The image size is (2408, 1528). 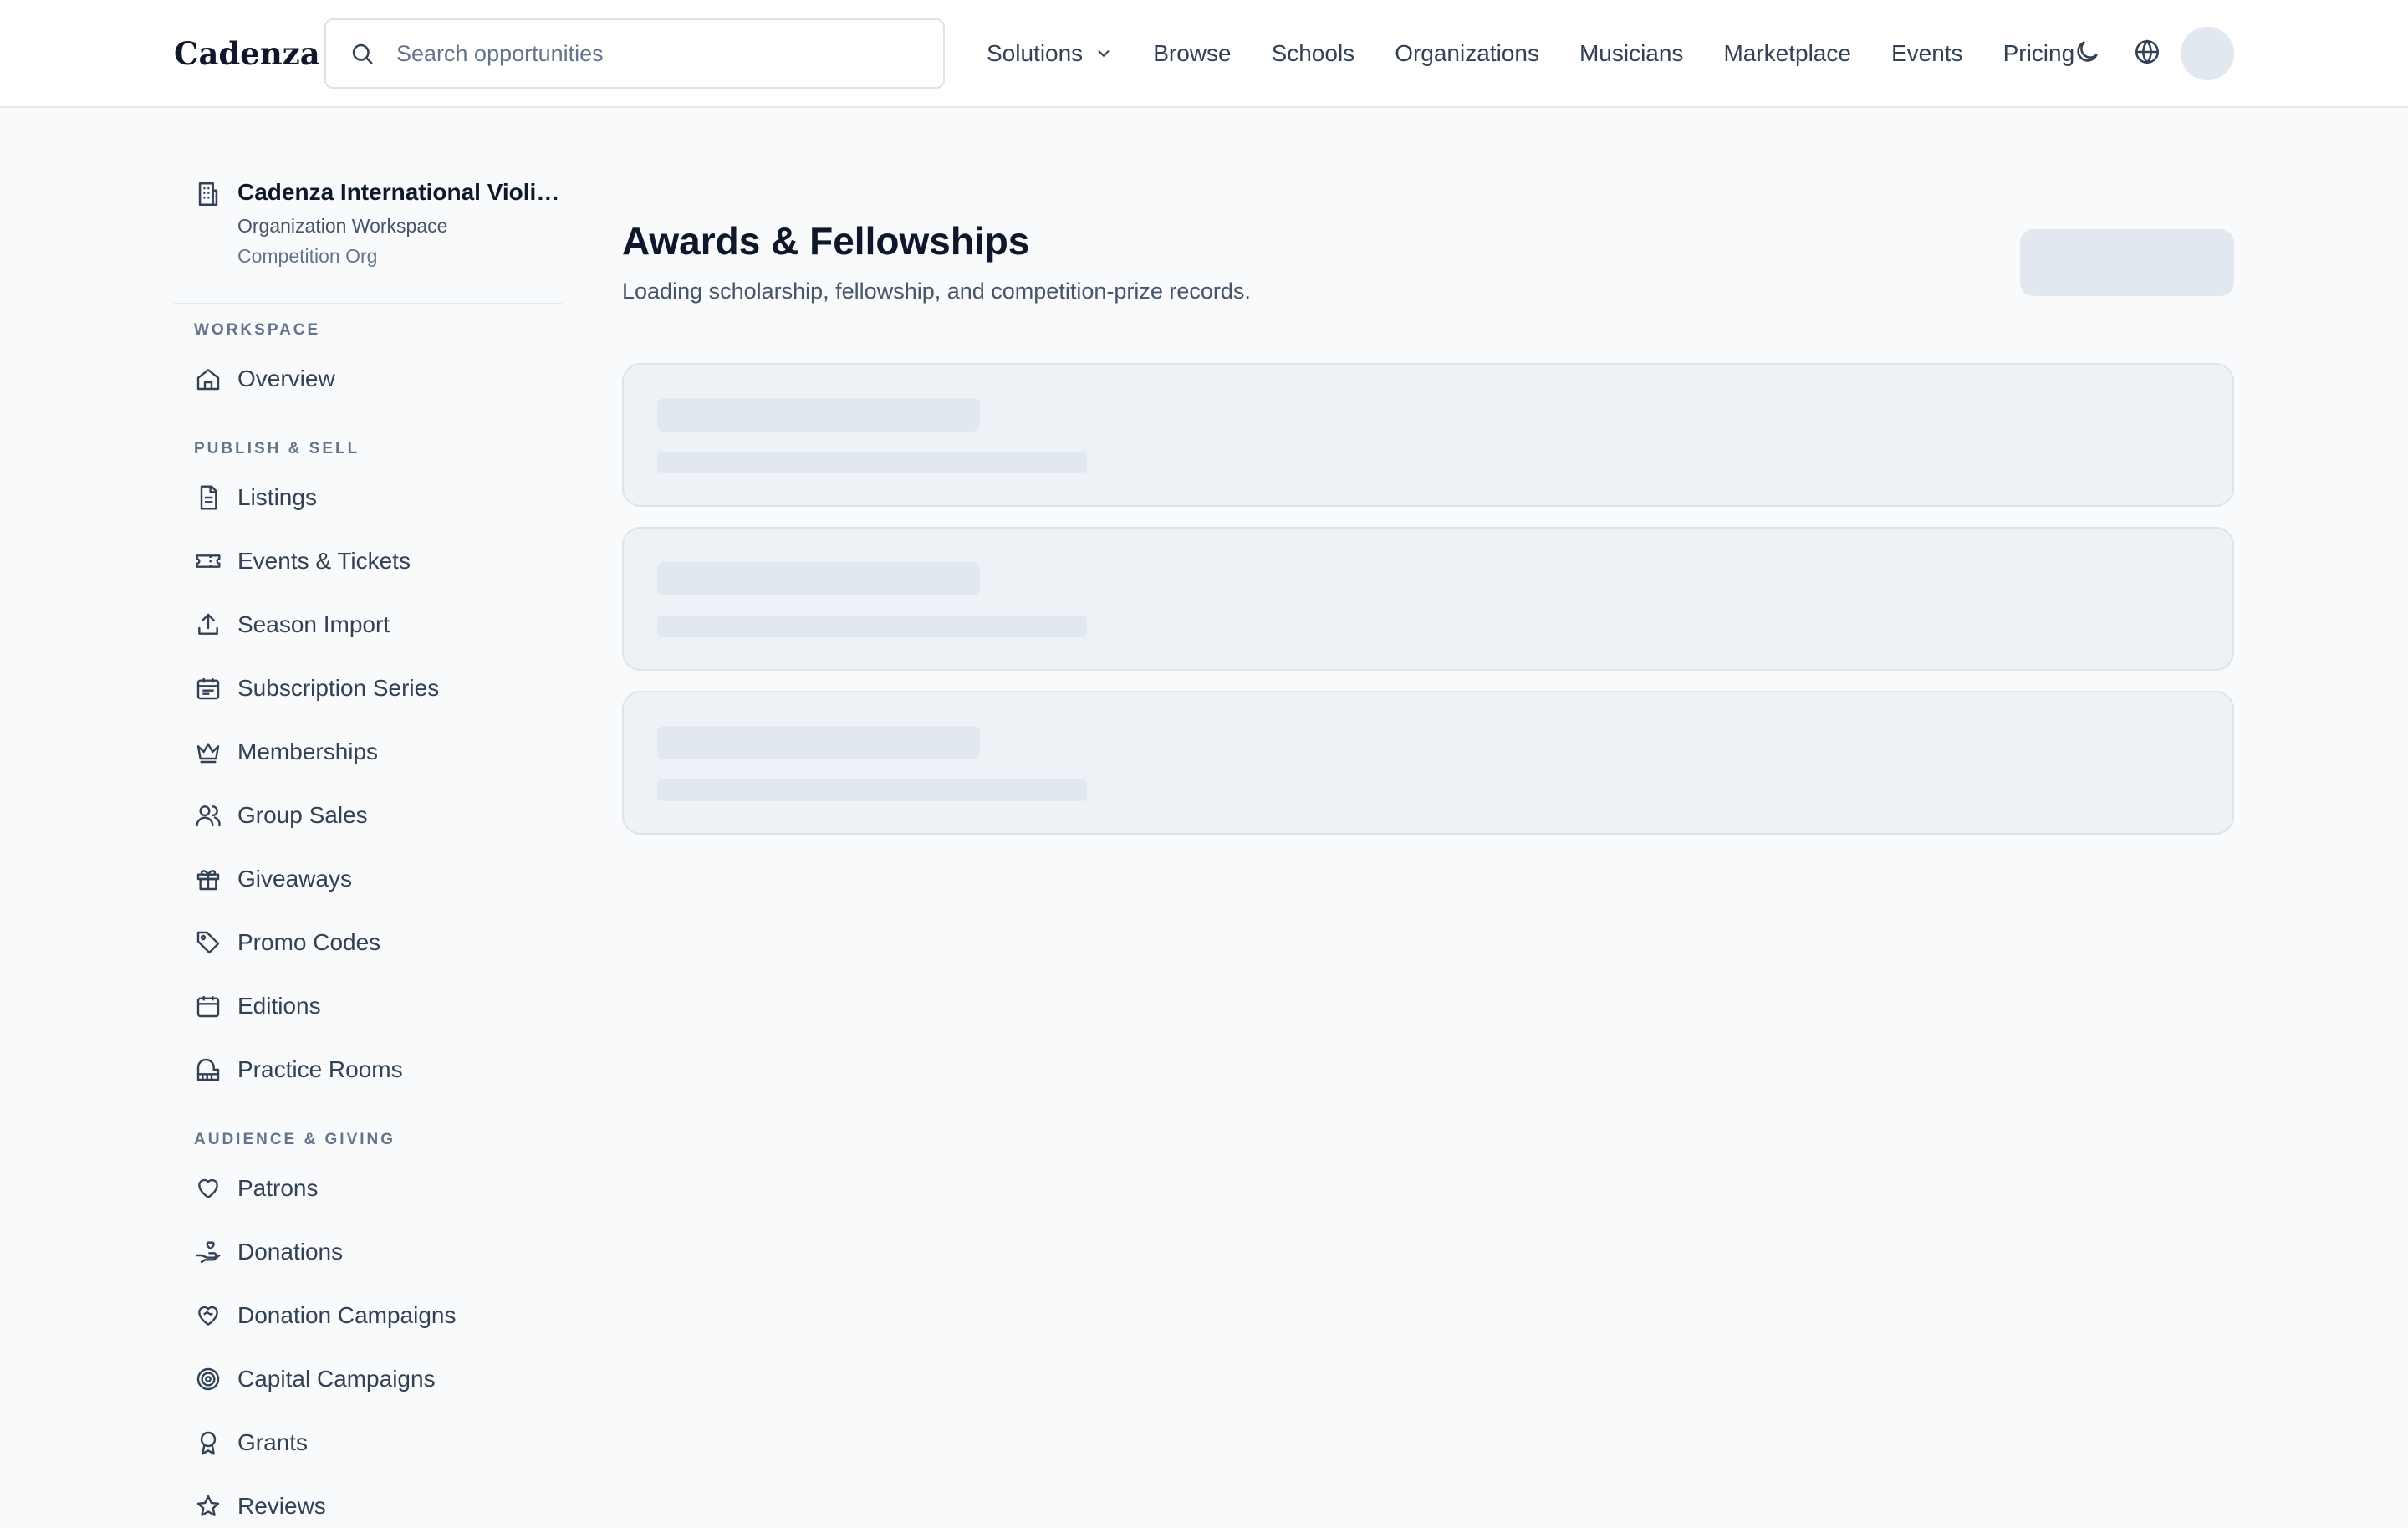 What do you see at coordinates (2127, 263) in the screenshot?
I see `action-button-skeleton` at bounding box center [2127, 263].